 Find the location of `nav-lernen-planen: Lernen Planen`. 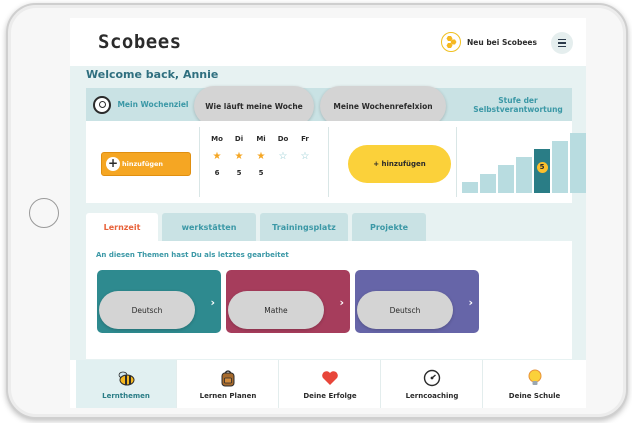

nav-lernen-planen: Lernen Planen is located at coordinates (228, 384).